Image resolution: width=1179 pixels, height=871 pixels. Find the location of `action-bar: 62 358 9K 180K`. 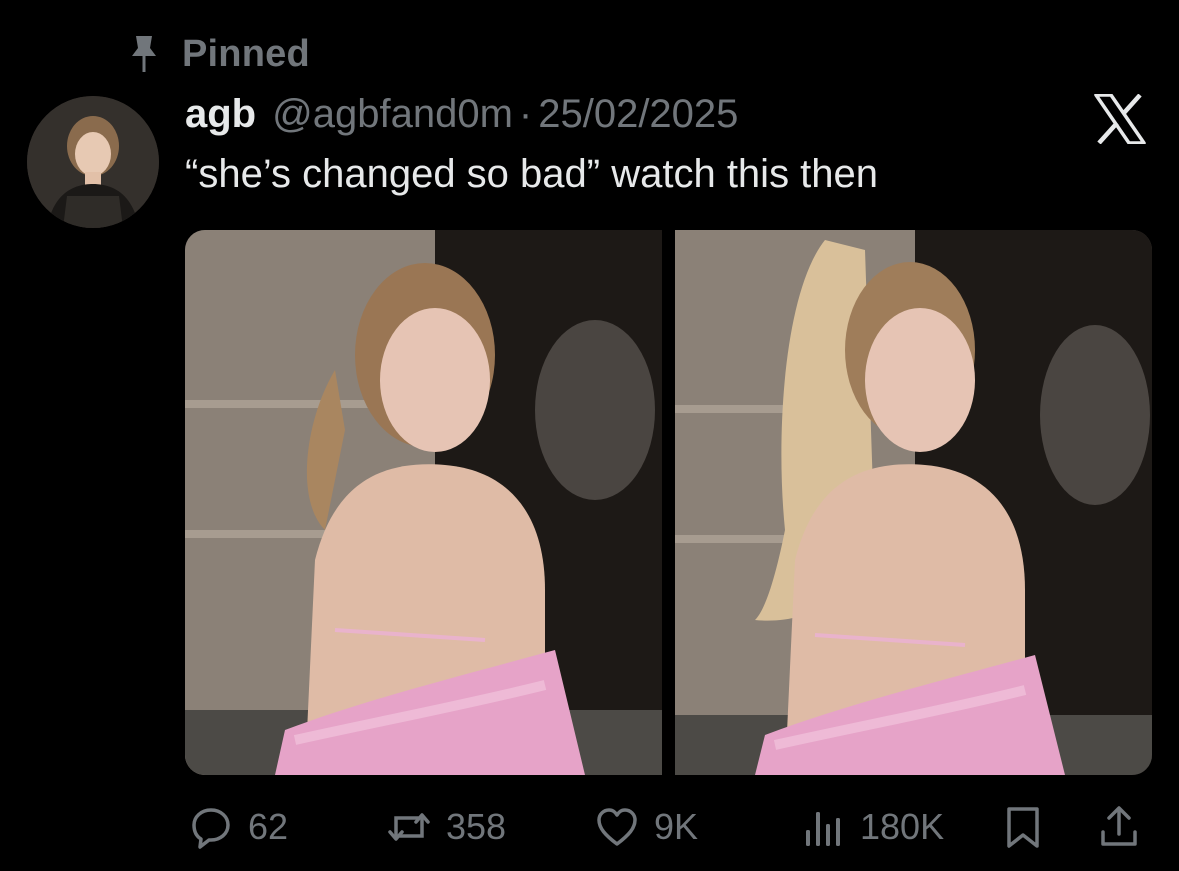

action-bar: 62 358 9K 180K is located at coordinates (669, 827).